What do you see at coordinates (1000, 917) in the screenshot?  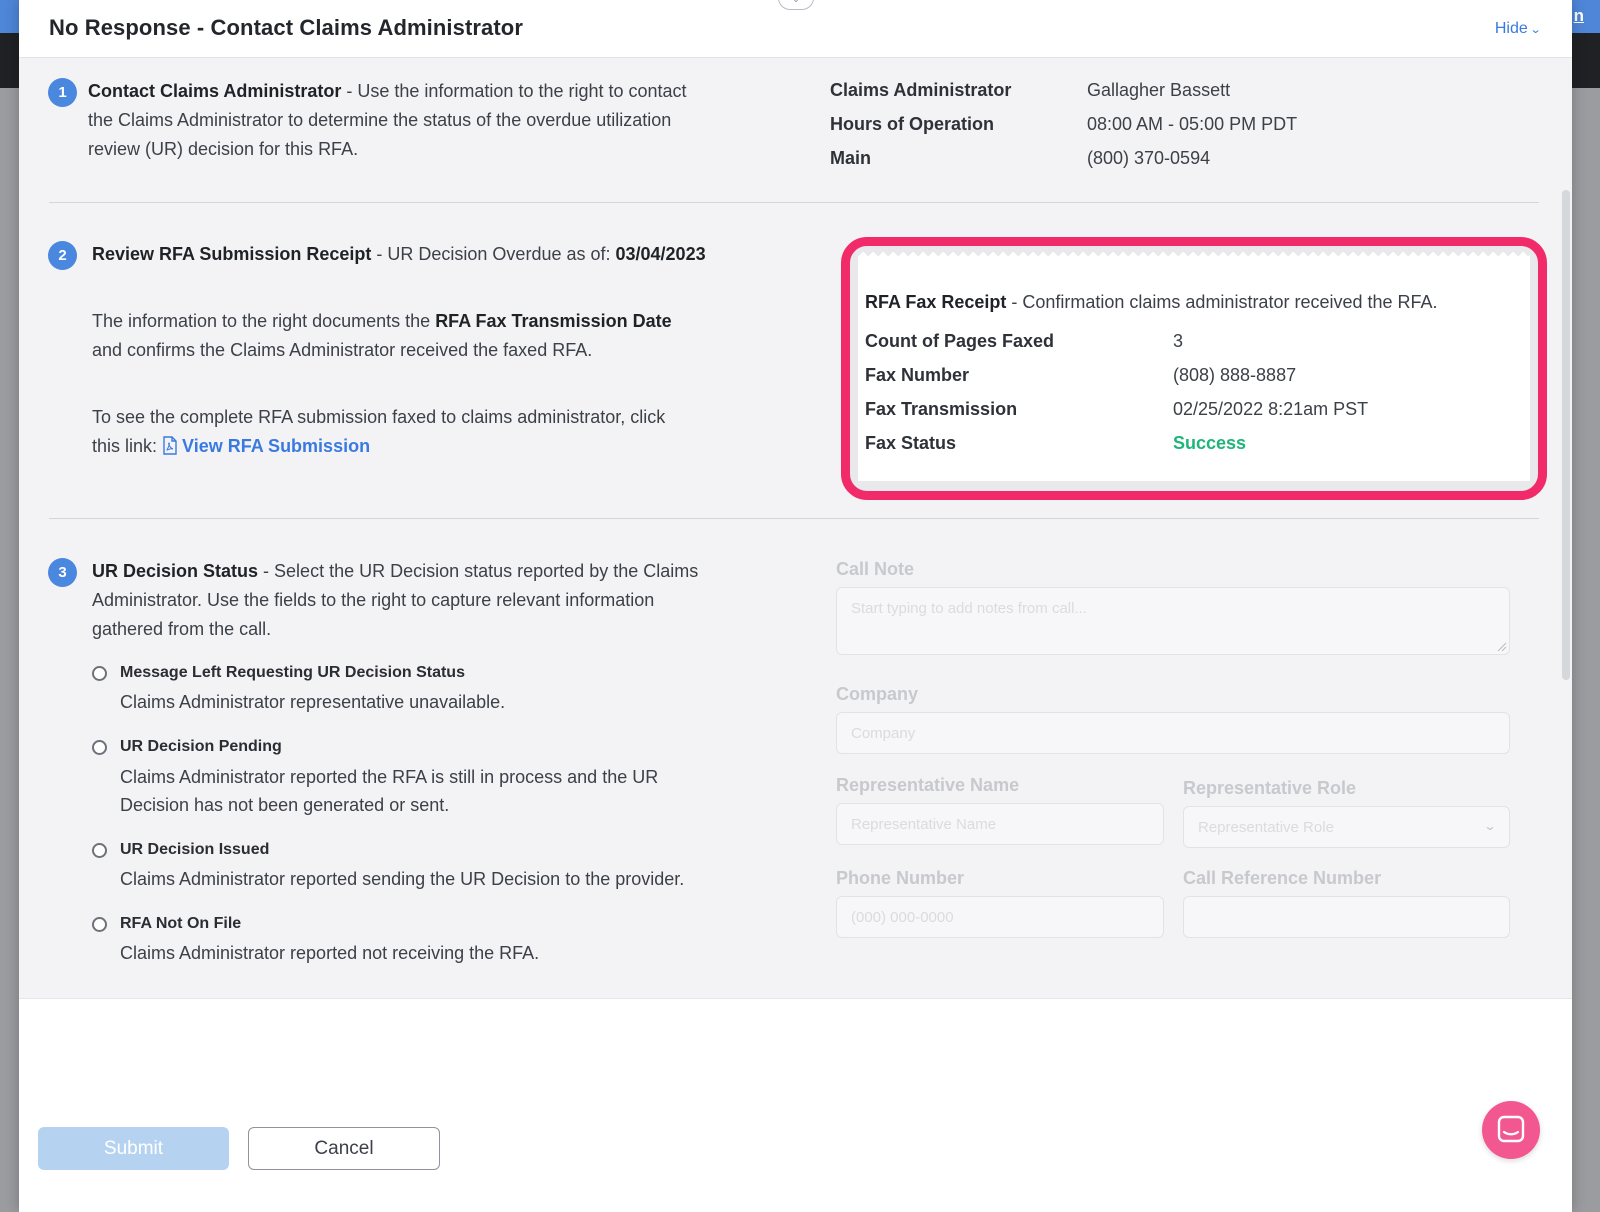 I see `phone-input` at bounding box center [1000, 917].